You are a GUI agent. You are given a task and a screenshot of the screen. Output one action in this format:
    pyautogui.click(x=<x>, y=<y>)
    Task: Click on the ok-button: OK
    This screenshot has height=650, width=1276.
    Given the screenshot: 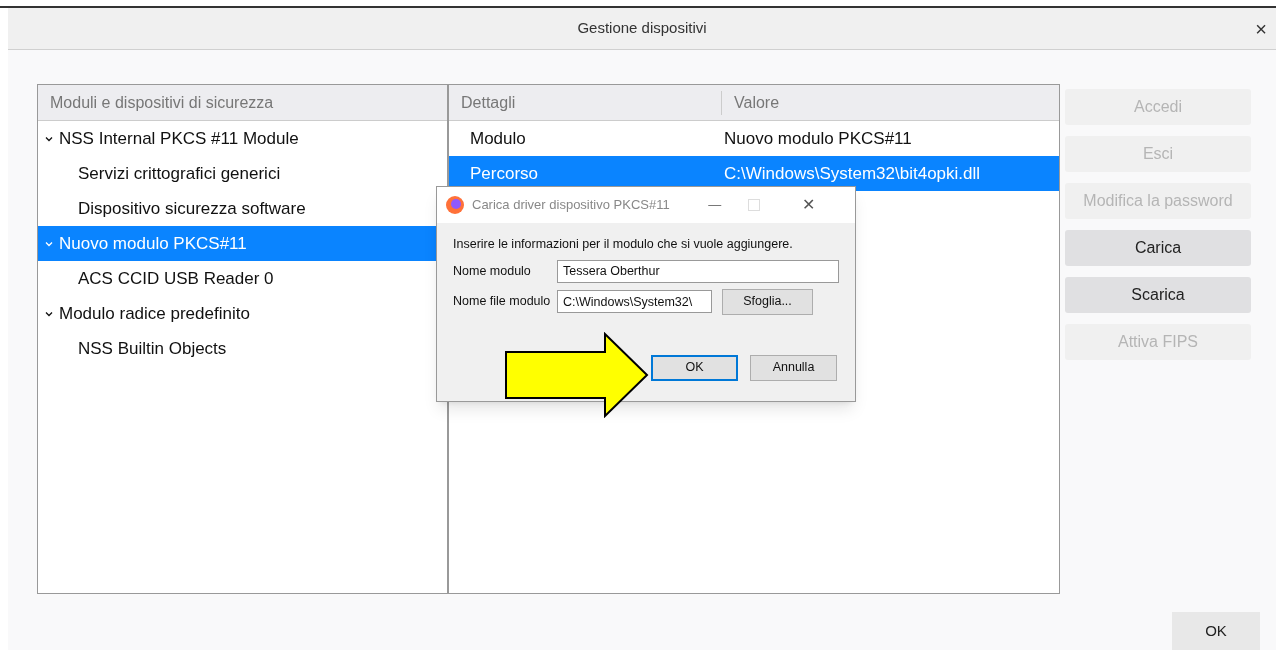 What is the action you would take?
    pyautogui.click(x=1216, y=631)
    